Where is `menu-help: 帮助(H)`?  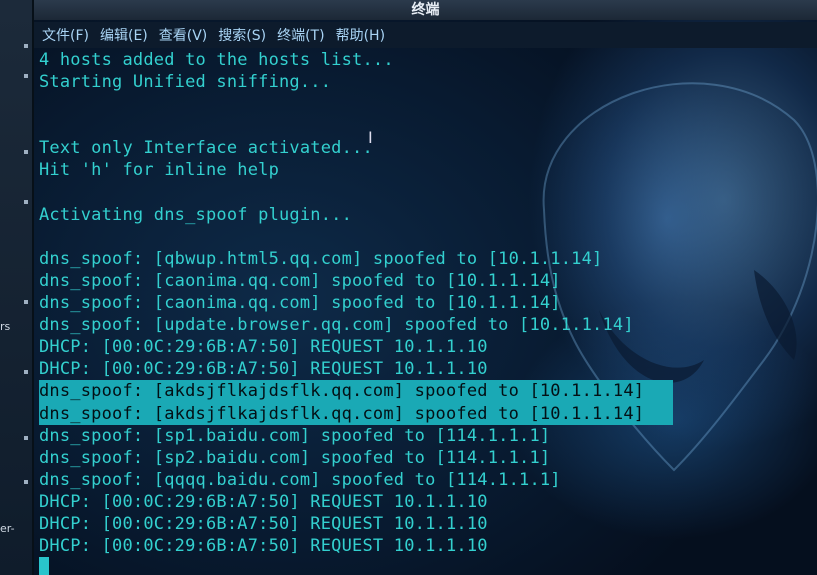 menu-help: 帮助(H) is located at coordinates (360, 35).